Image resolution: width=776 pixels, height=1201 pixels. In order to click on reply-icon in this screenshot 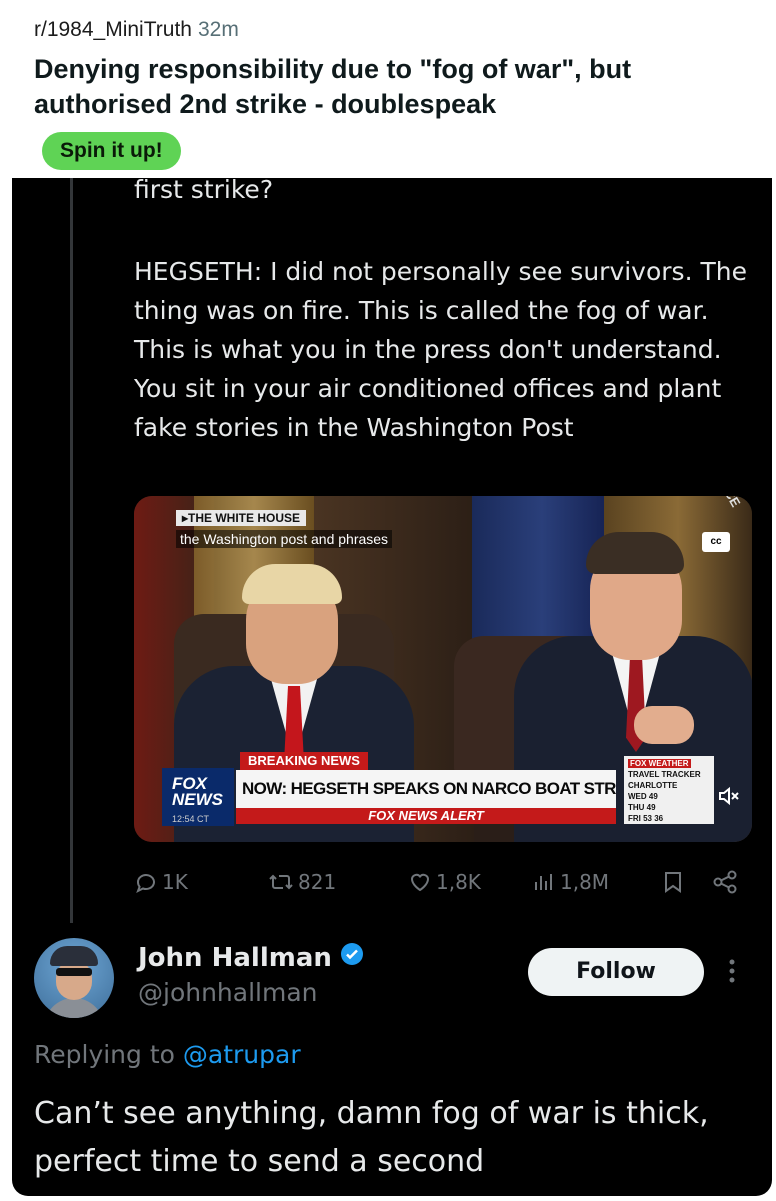, I will do `click(146, 882)`.